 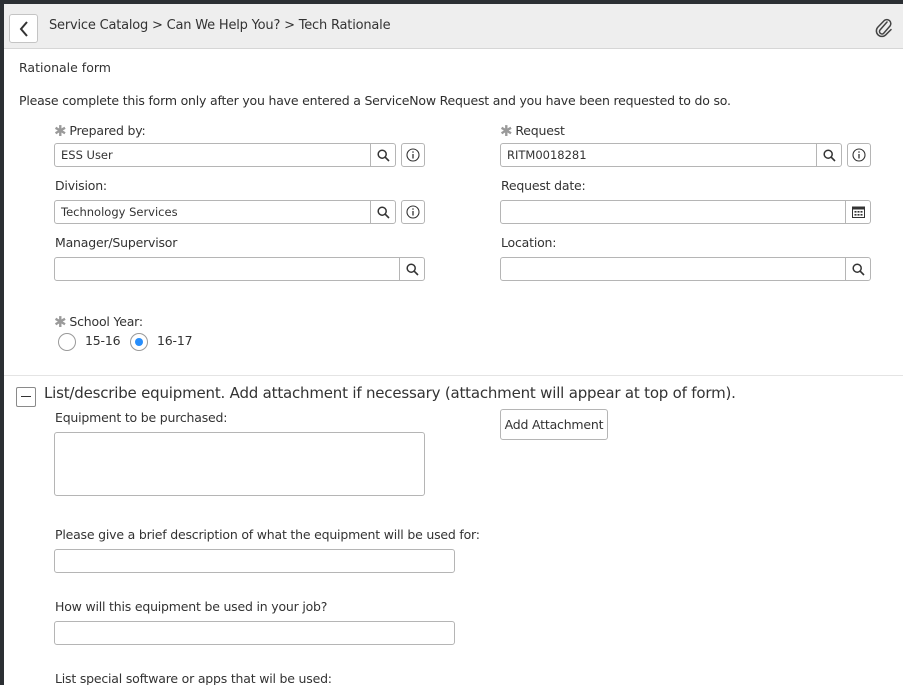 I want to click on school-year-label: ✱ School Year:, so click(x=98, y=322).